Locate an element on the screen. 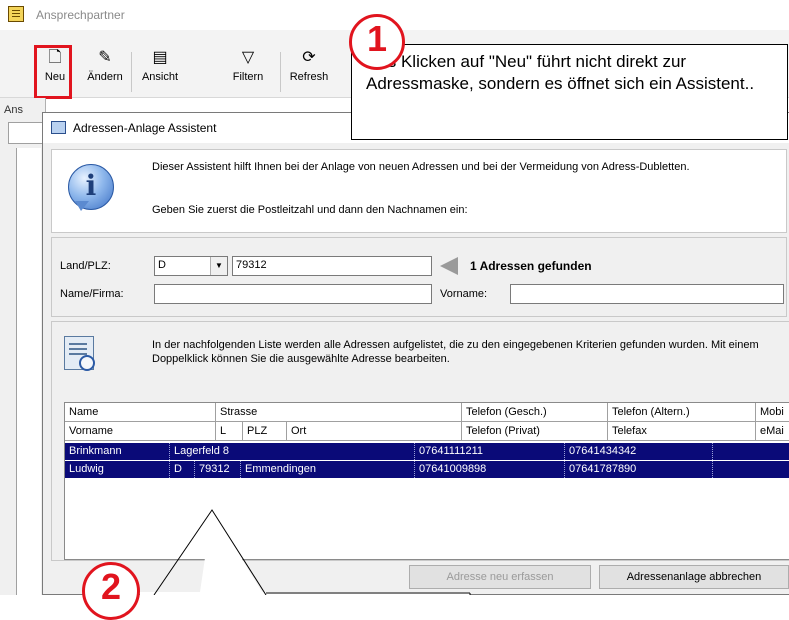 This screenshot has height=620, width=789. col-header-name: Name is located at coordinates (140, 412).